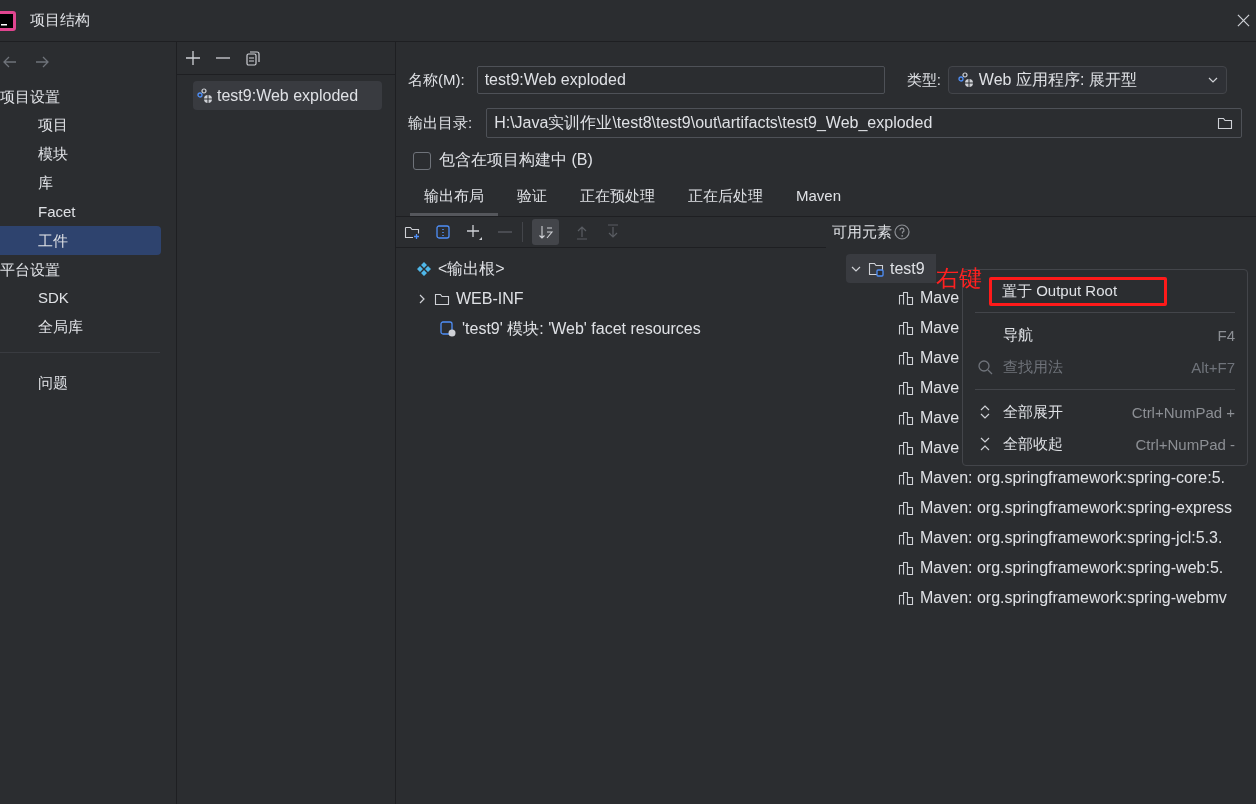 This screenshot has width=1256, height=804. Describe the element at coordinates (436, 80) in the screenshot. I see `name-label: 名称(M):` at that location.